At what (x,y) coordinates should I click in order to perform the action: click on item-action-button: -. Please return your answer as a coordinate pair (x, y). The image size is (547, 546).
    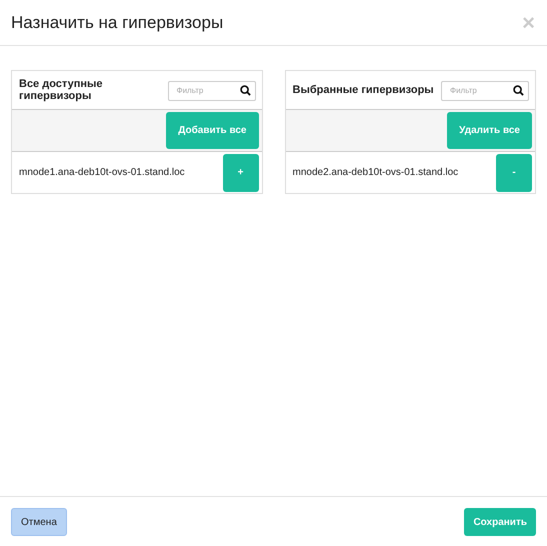
    Looking at the image, I should click on (514, 173).